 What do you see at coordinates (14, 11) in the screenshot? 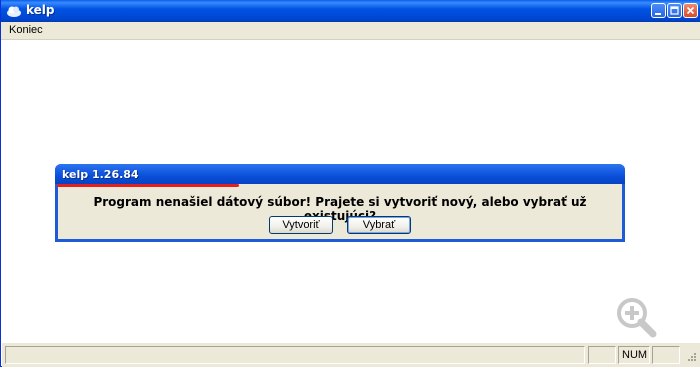
I see `cloud-icon` at bounding box center [14, 11].